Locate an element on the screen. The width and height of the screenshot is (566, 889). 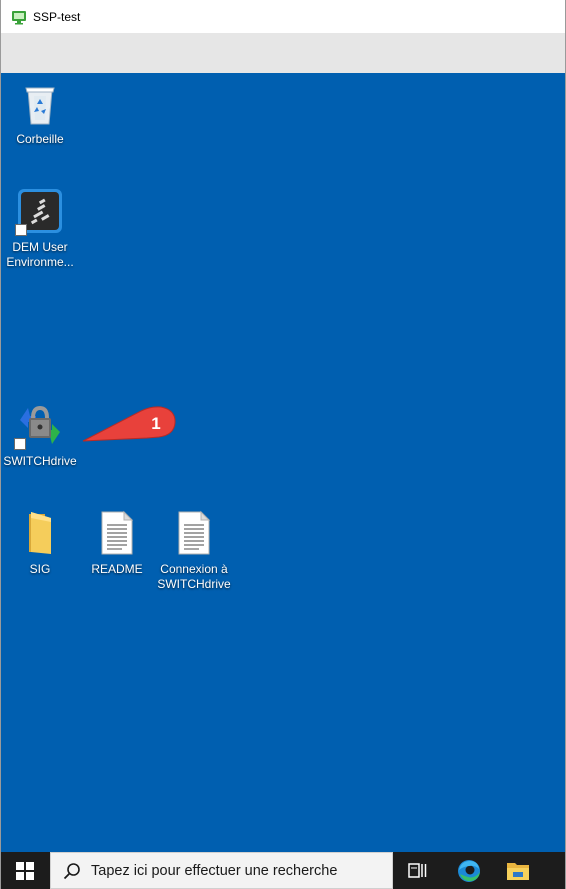
taskbar-search-box: Tapez ici pour effectuer une recherche is located at coordinates (221, 870).